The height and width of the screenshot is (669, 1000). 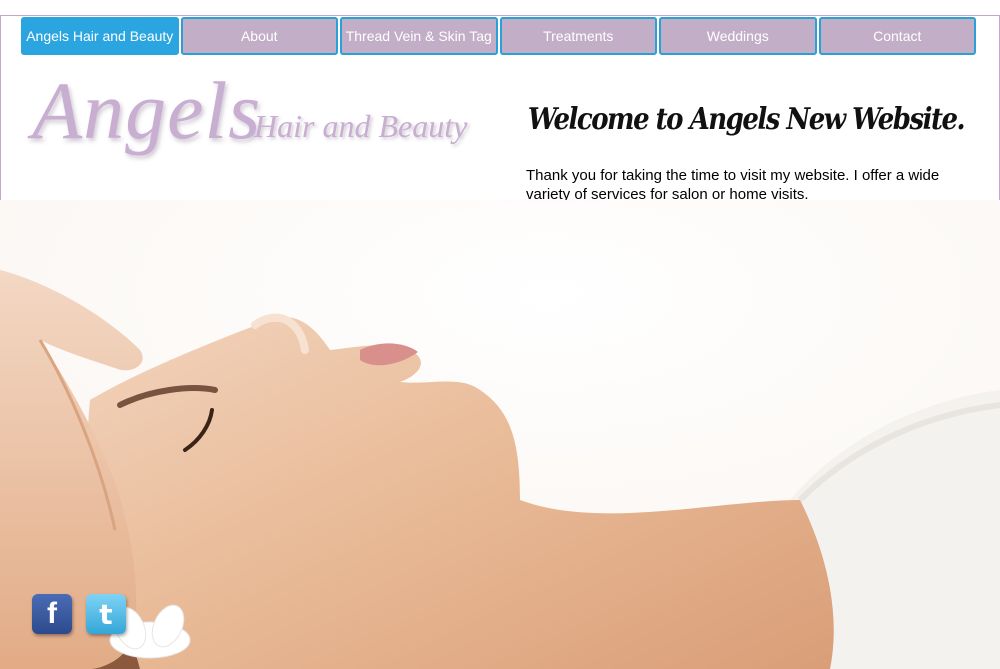 What do you see at coordinates (746, 120) in the screenshot?
I see `welcome-heading: Welcome to Angels New Website.` at bounding box center [746, 120].